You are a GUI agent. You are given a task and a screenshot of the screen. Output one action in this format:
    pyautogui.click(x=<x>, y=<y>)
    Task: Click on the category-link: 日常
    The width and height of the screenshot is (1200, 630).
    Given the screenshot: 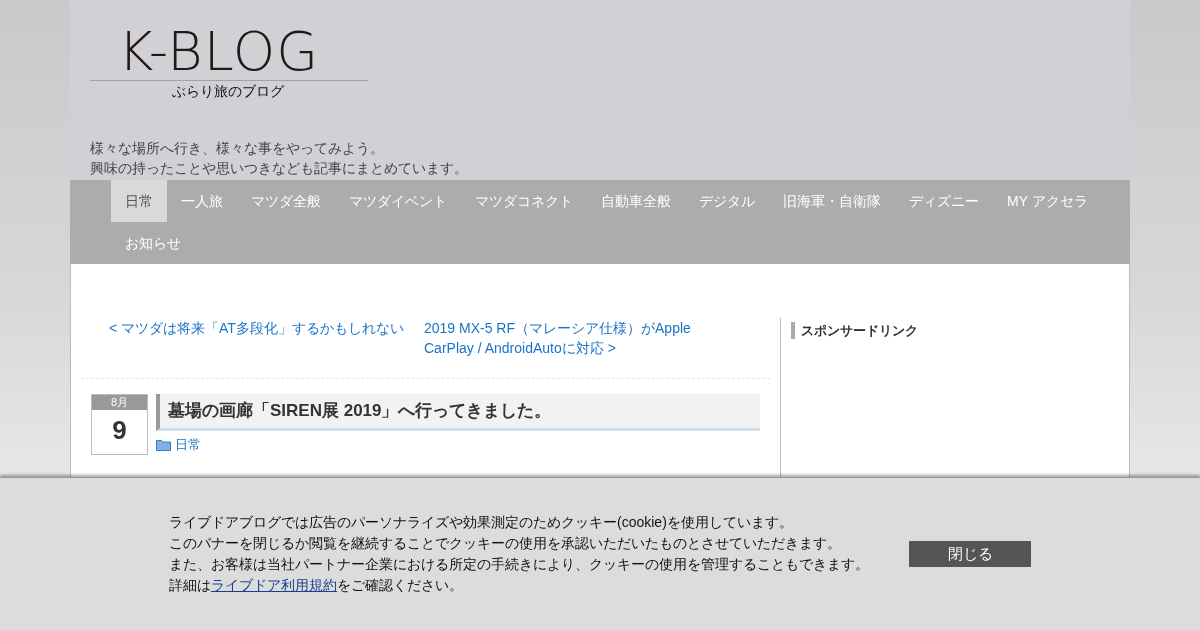 What is the action you would take?
    pyautogui.click(x=188, y=445)
    